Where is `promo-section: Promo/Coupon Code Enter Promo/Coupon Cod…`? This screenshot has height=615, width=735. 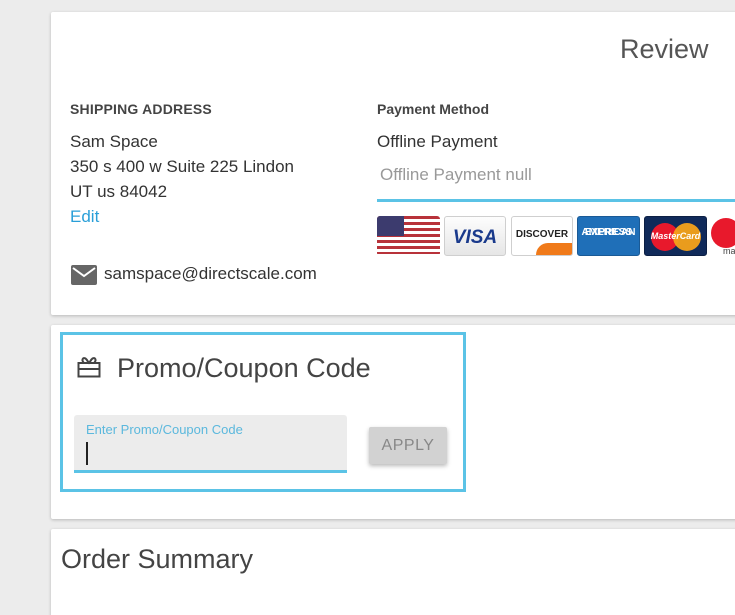
promo-section: Promo/Coupon Code Enter Promo/Coupon Cod… is located at coordinates (263, 412).